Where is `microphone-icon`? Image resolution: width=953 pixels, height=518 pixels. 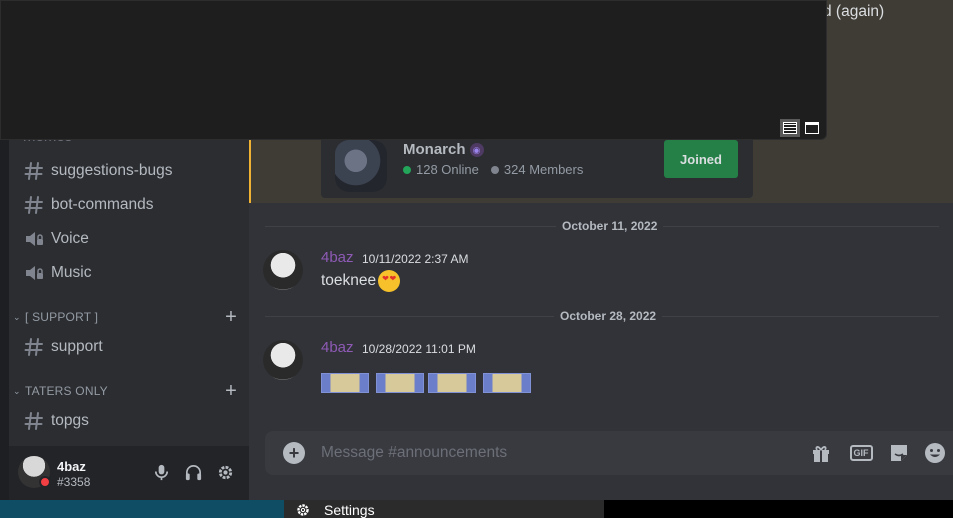 microphone-icon is located at coordinates (161, 472).